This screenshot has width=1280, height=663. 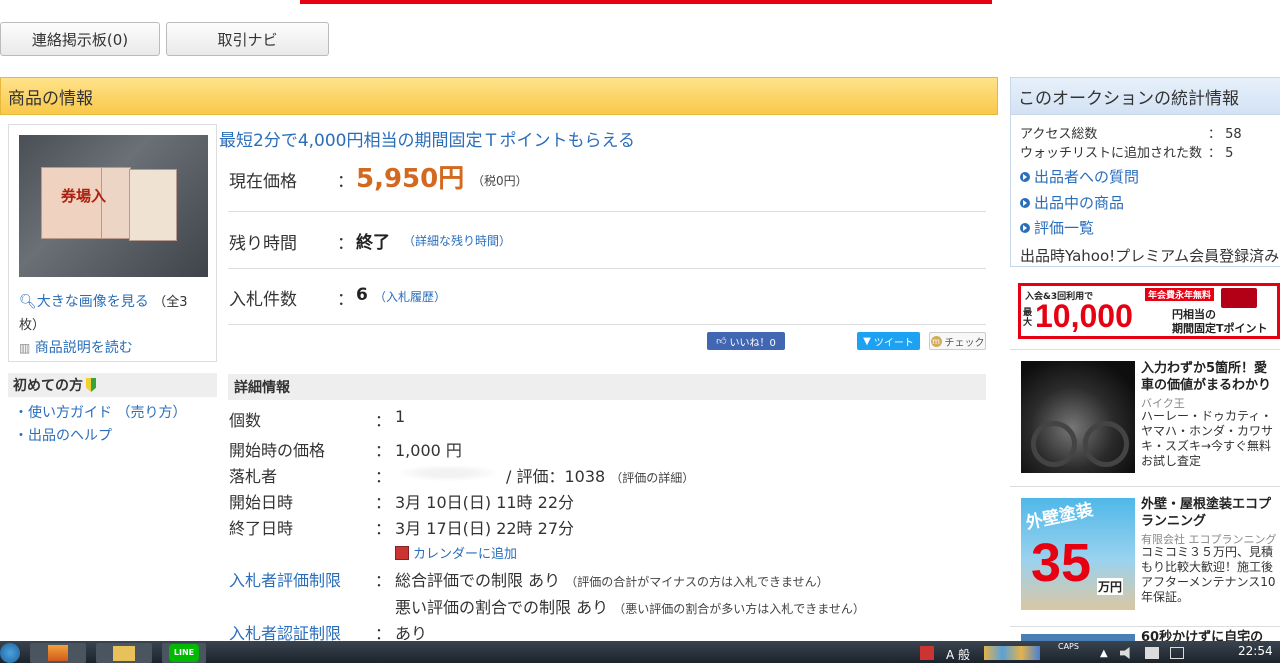 What do you see at coordinates (50, 98) in the screenshot?
I see `panel-title: 商品の情報` at bounding box center [50, 98].